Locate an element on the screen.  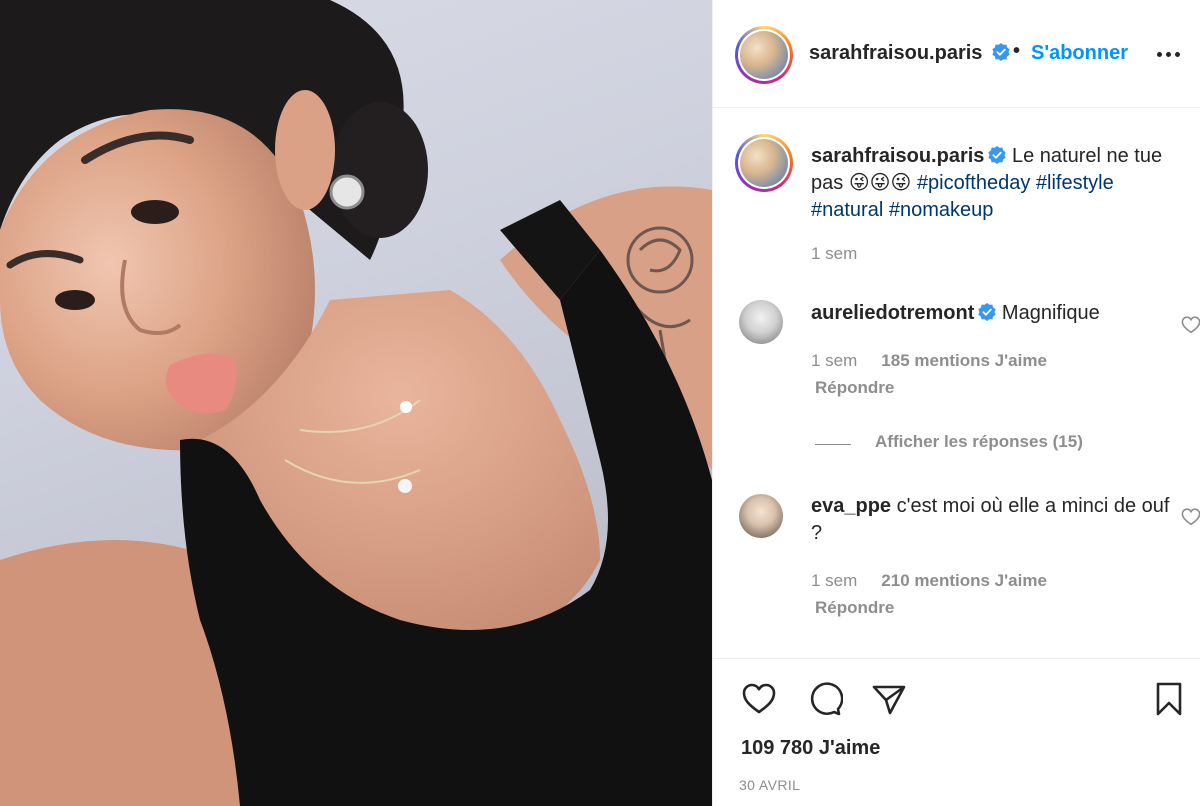
caption-timestamp: 1 sem is located at coordinates (834, 253).